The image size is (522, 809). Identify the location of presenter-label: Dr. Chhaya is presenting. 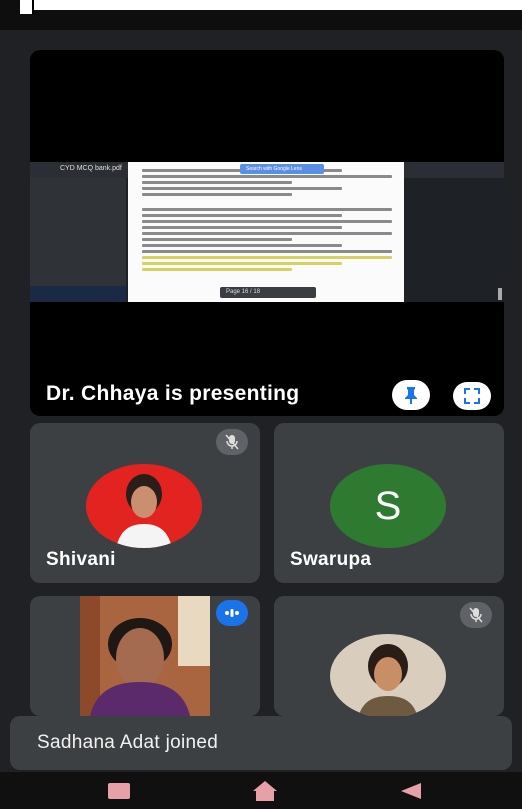
(173, 393).